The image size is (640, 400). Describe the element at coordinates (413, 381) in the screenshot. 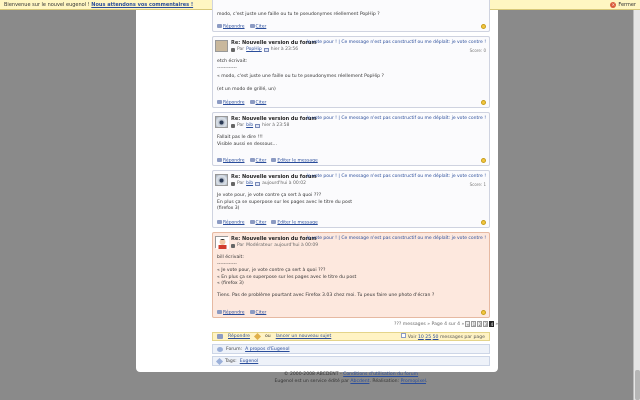

I see `agency-link: Promopixel` at that location.